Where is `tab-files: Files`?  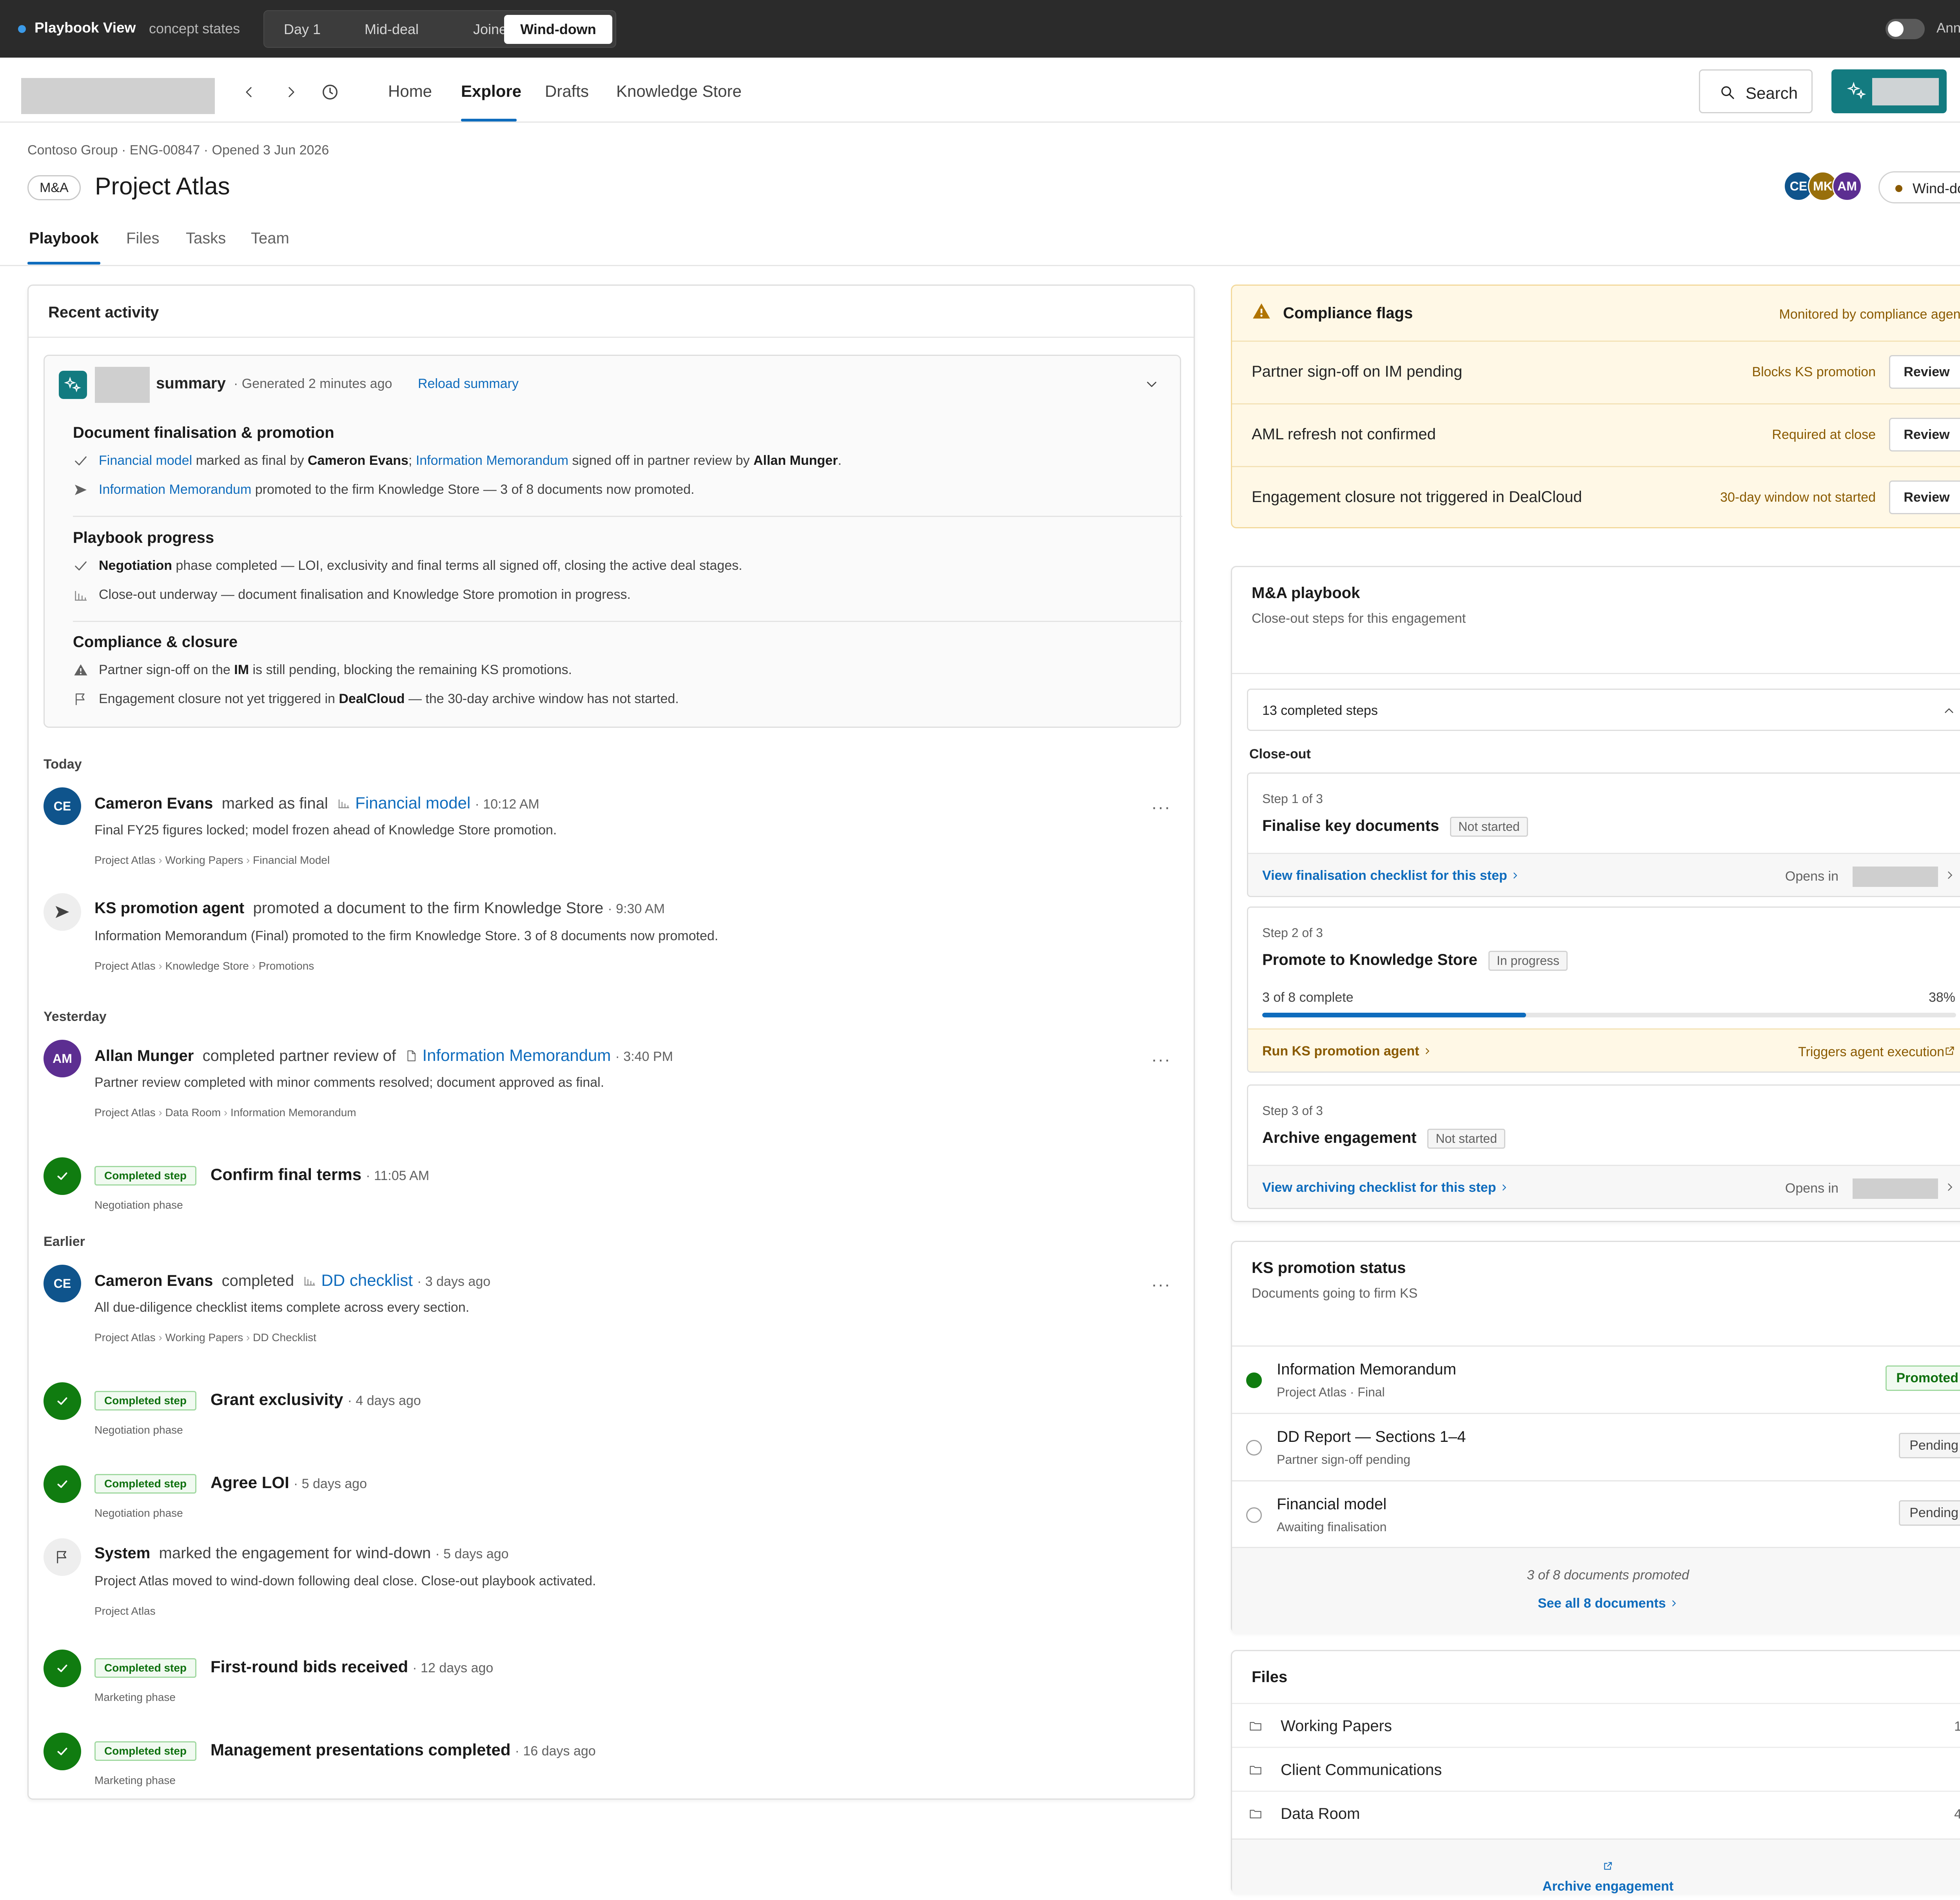 tab-files: Files is located at coordinates (142, 238).